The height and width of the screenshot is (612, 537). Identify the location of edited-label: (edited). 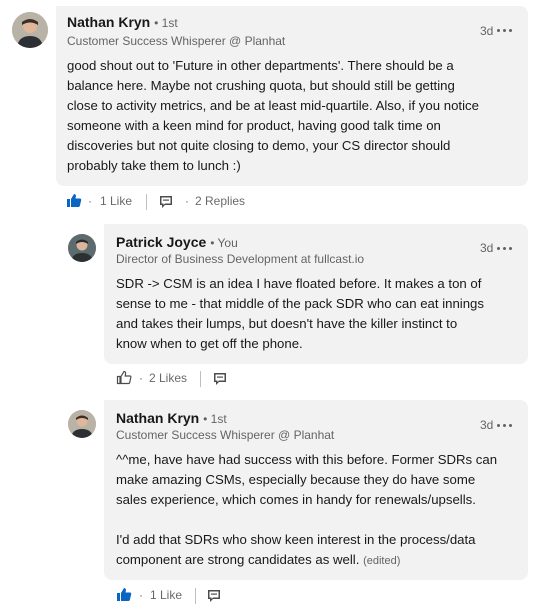
(382, 561).